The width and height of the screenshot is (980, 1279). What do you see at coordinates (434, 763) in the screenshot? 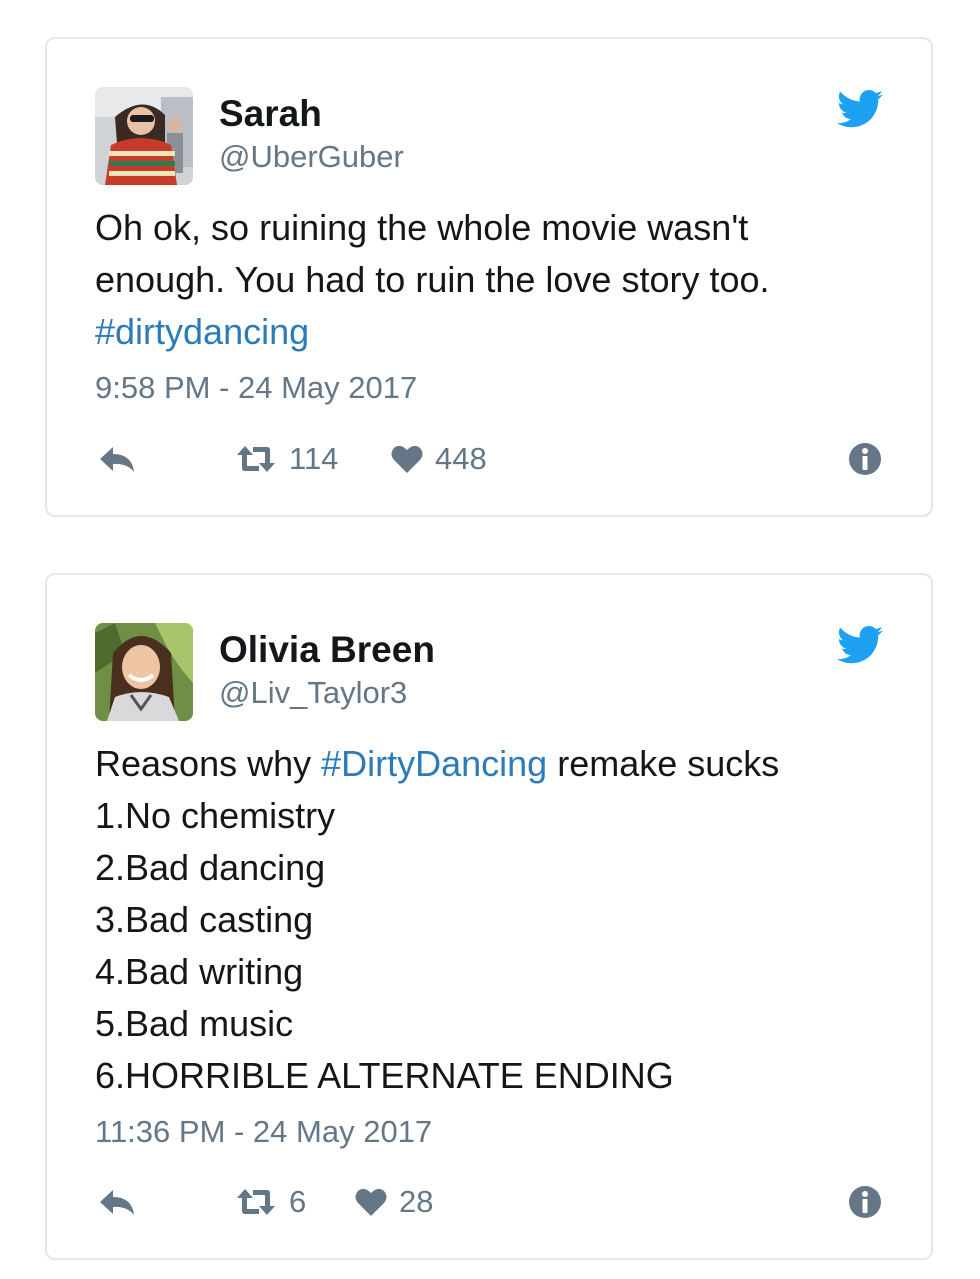
I see `hashtag-link: #DirtyDancing` at bounding box center [434, 763].